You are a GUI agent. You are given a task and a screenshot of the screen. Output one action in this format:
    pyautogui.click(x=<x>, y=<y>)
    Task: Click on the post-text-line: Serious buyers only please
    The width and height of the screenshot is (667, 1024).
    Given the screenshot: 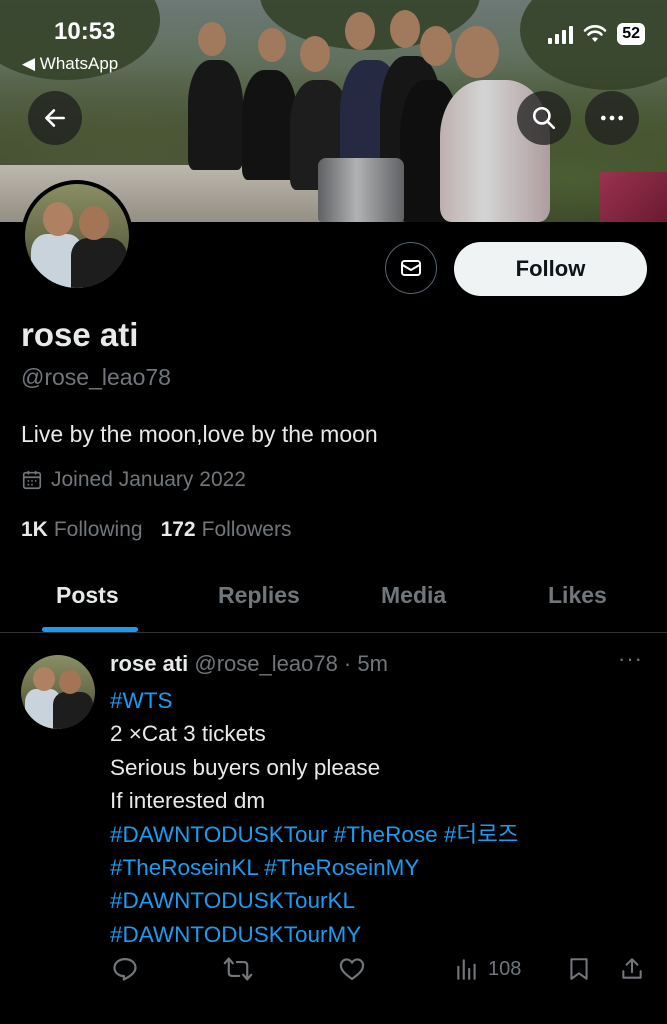 What is the action you would take?
    pyautogui.click(x=245, y=767)
    